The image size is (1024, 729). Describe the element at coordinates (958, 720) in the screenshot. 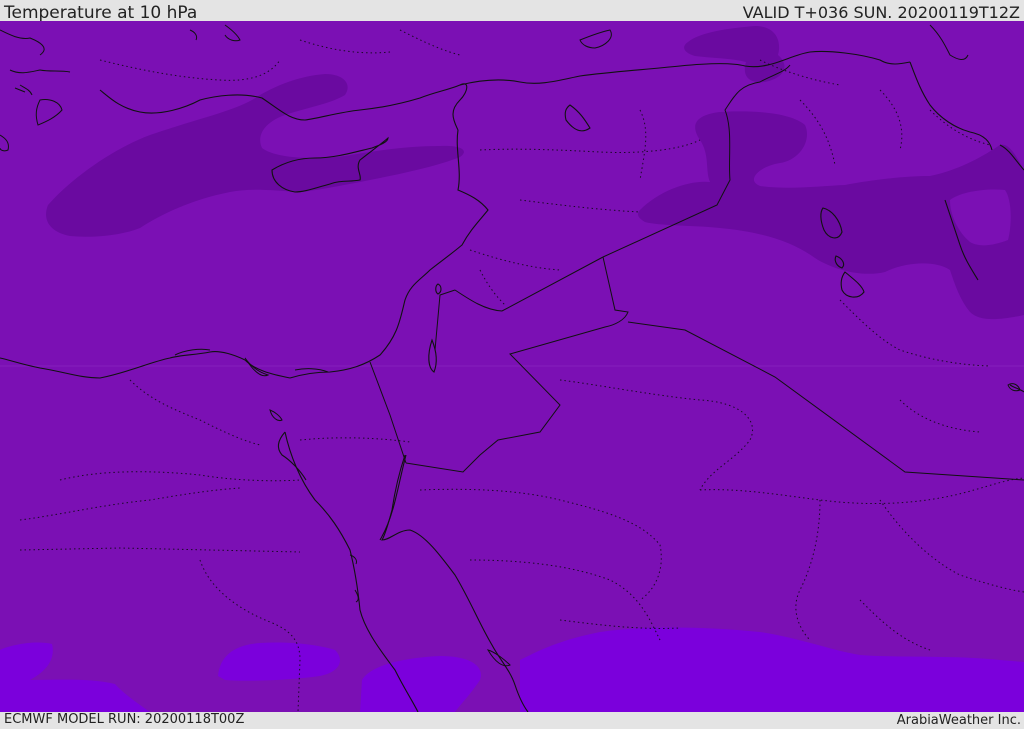

I see `credit-label: ArabiaWeather Inc.` at that location.